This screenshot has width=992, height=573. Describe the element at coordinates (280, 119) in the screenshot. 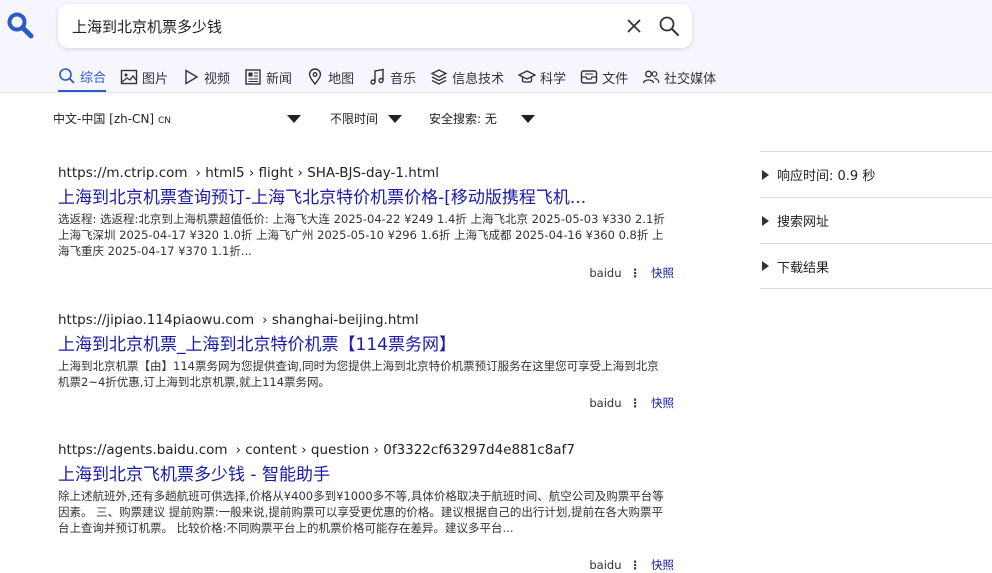

I see `filter-bar: 中文-中国 [zh-CN] CN 不限时间 安全搜索: 无` at that location.